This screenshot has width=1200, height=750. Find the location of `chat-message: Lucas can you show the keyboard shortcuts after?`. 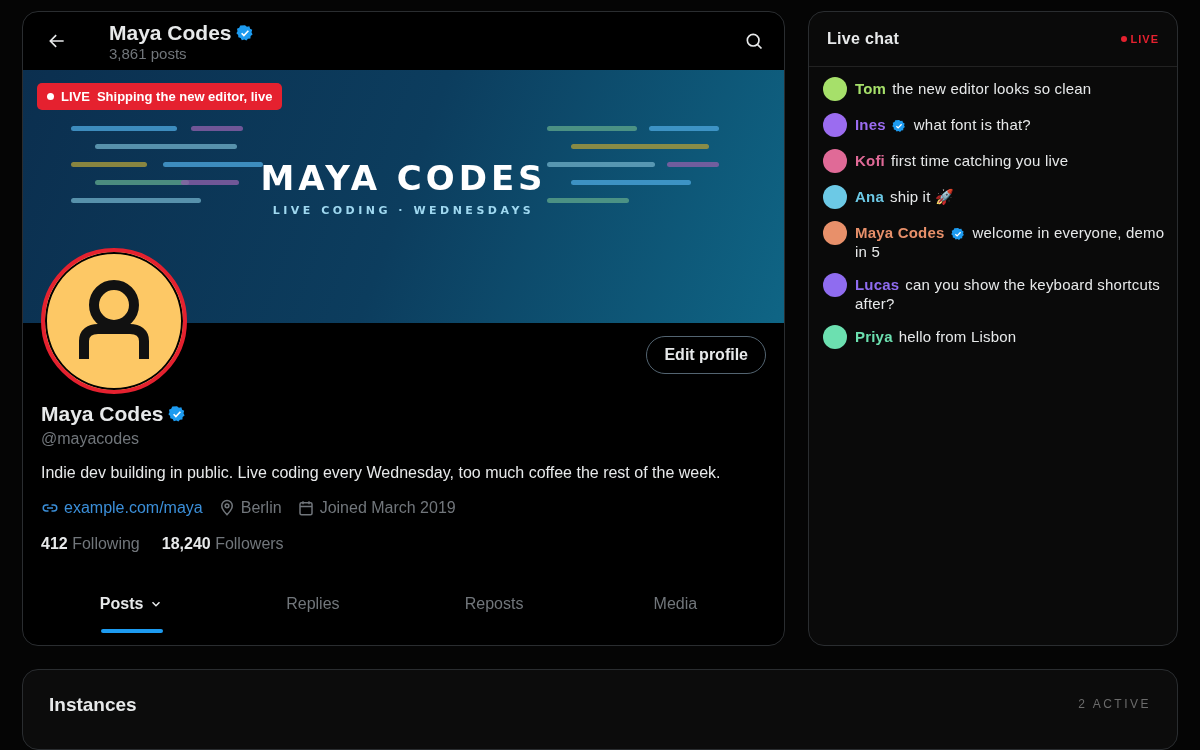

chat-message: Lucas can you show the keyboard shortcuts after? is located at coordinates (1008, 294).